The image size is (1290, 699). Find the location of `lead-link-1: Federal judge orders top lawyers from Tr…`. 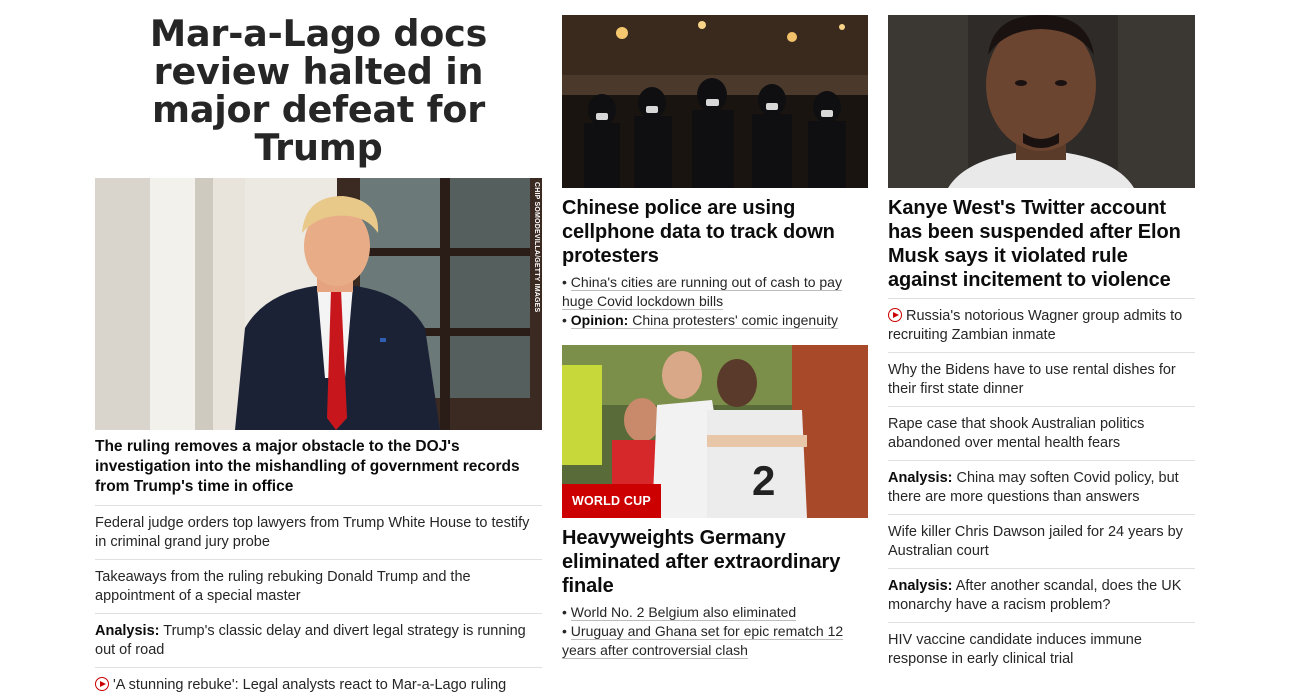

lead-link-1: Federal judge orders top lawyers from Tr… is located at coordinates (318, 533).